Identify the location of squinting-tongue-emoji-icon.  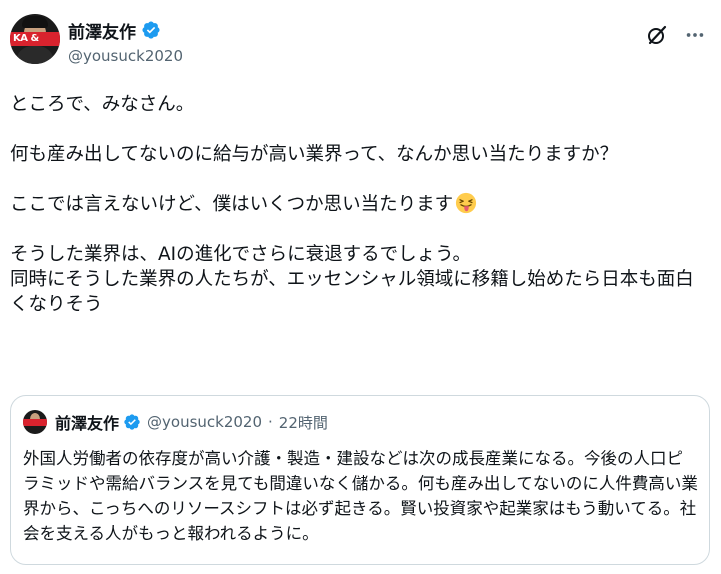
(466, 203).